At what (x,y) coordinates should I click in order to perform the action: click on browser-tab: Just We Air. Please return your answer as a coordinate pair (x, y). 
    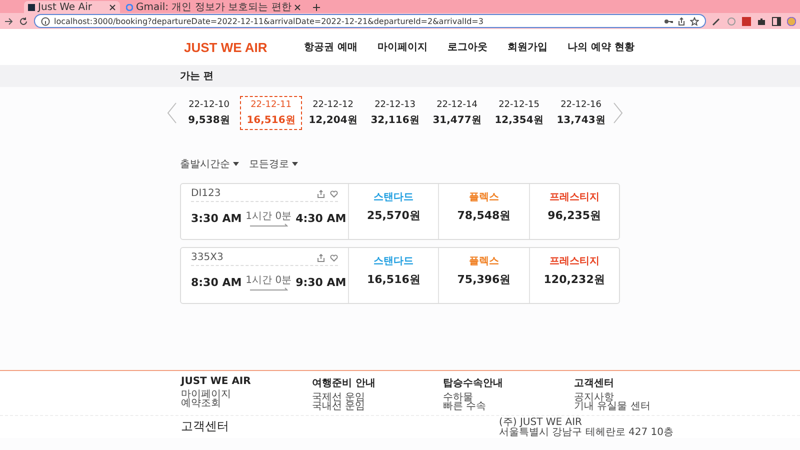
    Looking at the image, I should click on (72, 7).